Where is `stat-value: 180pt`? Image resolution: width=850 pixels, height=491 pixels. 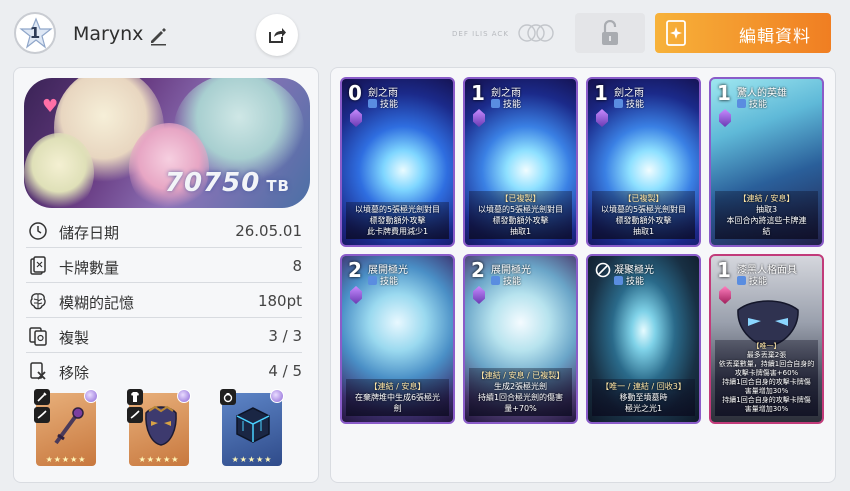 stat-value: 180pt is located at coordinates (279, 301).